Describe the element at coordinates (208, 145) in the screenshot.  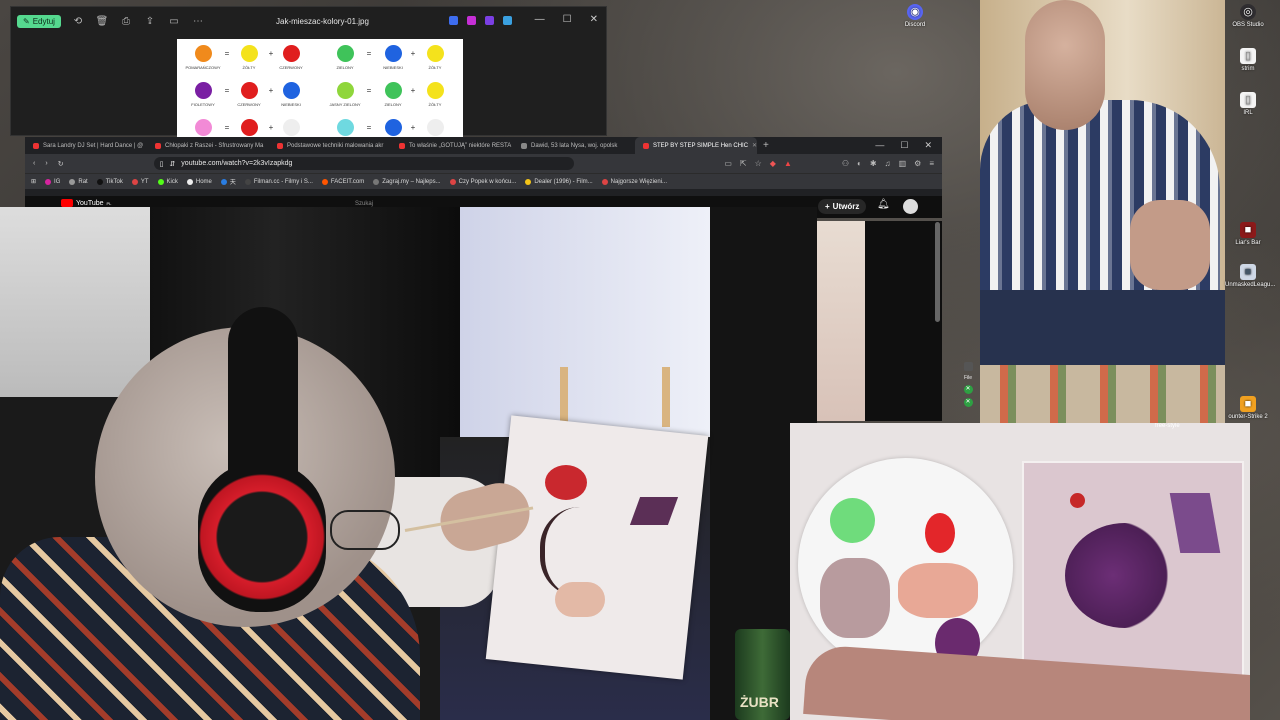
I see `tab: Chłopaki z Raszei - Sfrustrowany Ma` at that location.